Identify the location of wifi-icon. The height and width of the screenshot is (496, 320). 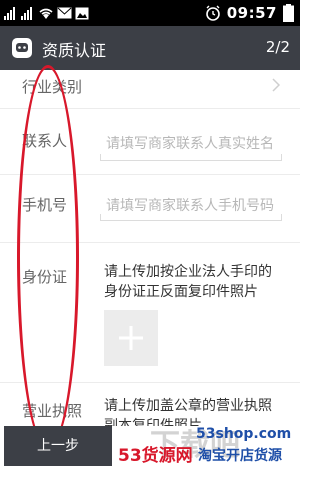
(46, 13).